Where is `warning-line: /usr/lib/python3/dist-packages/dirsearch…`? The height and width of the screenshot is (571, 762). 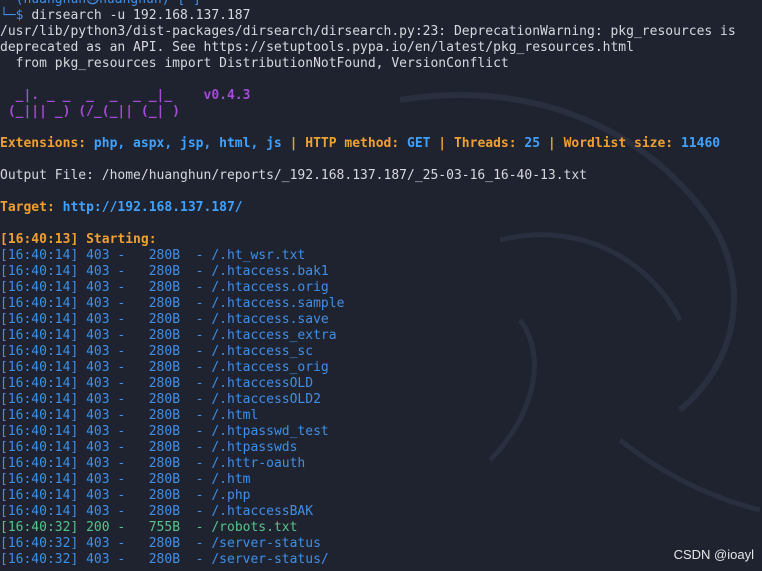 warning-line: /usr/lib/python3/dist-packages/dirsearch… is located at coordinates (368, 31).